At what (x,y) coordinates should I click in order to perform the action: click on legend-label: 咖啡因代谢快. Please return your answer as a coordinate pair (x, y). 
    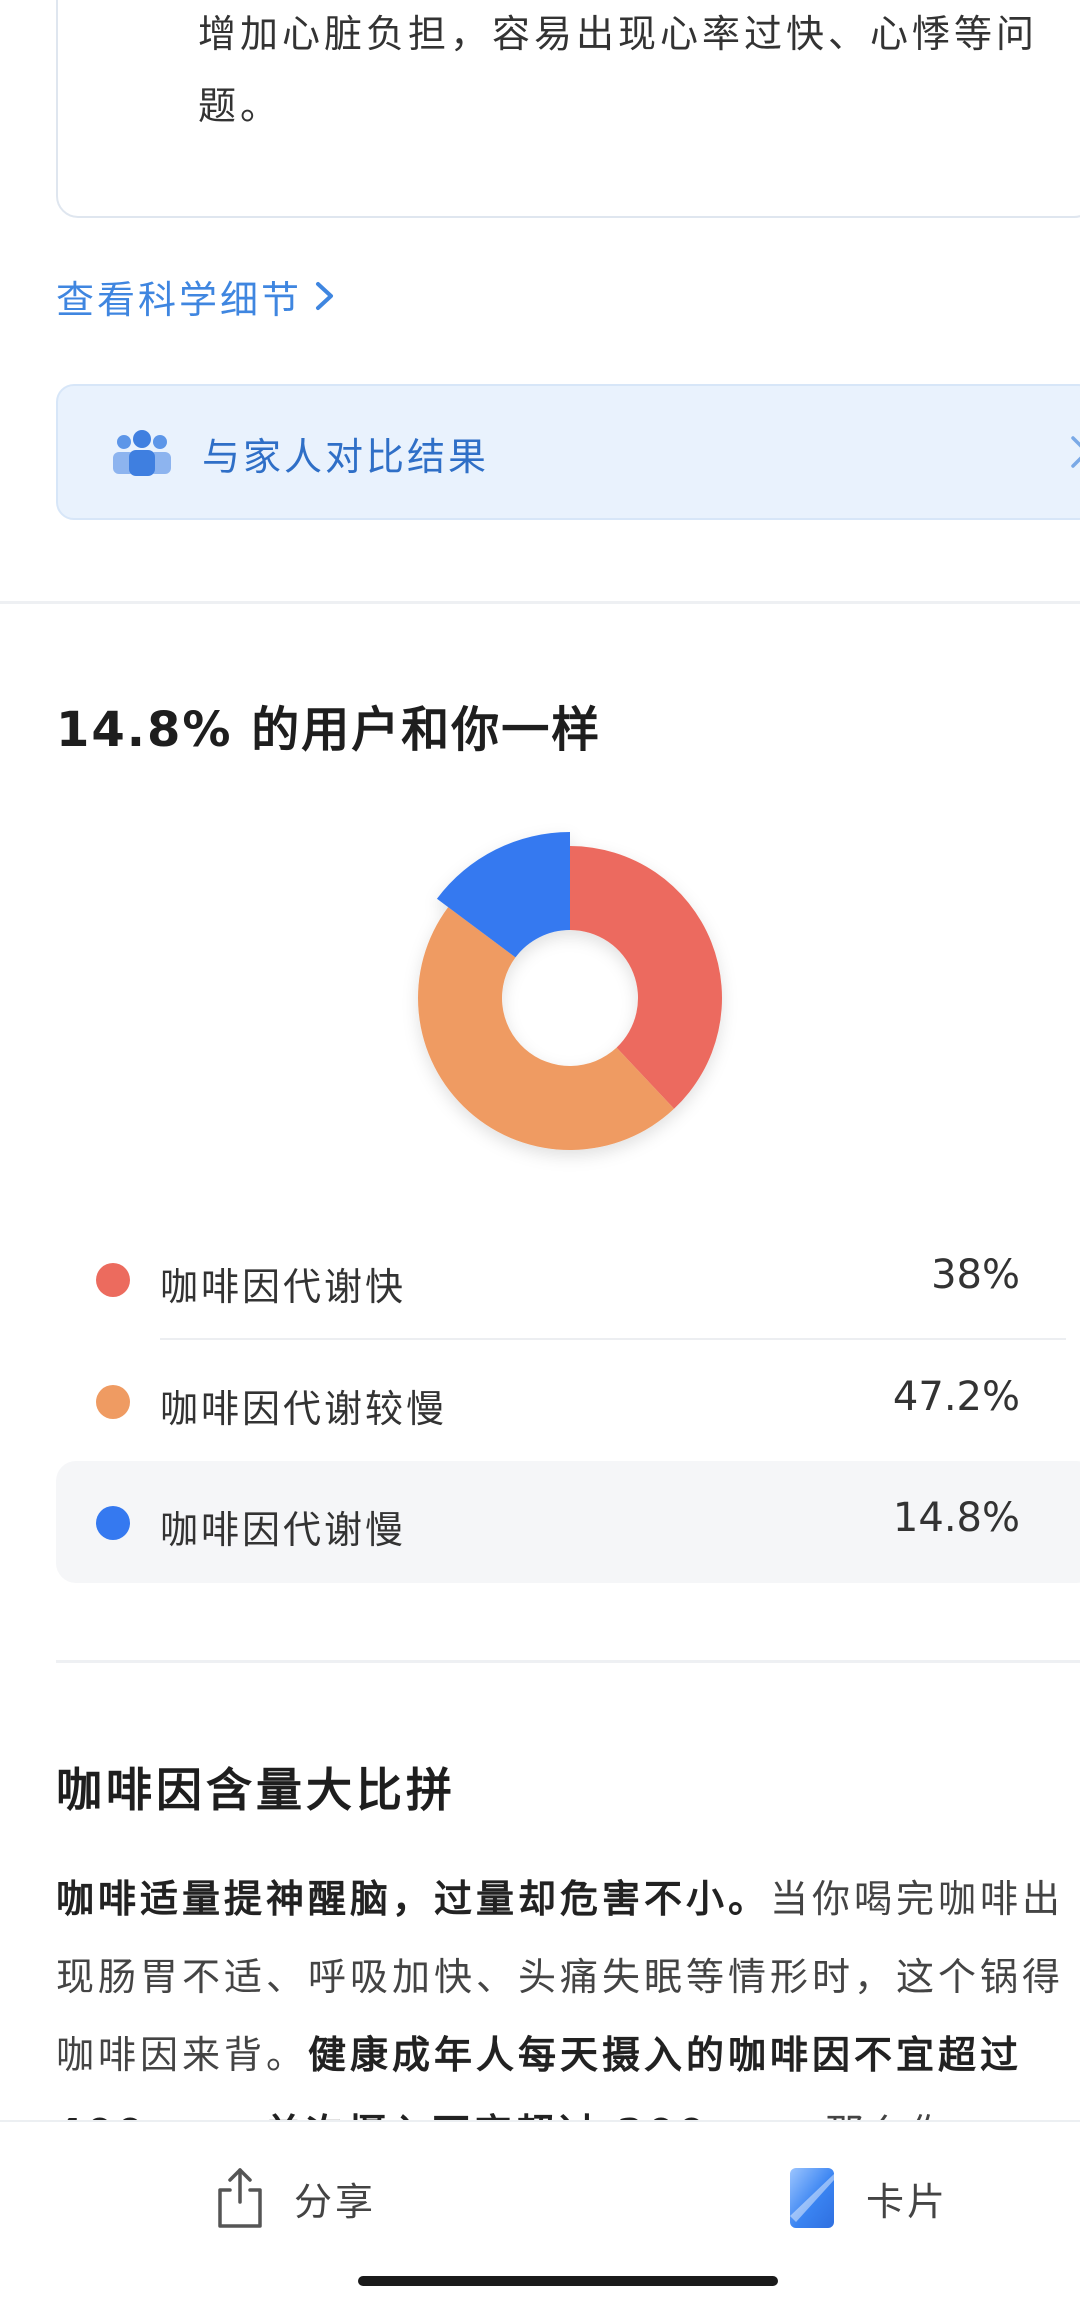
    Looking at the image, I should click on (283, 1287).